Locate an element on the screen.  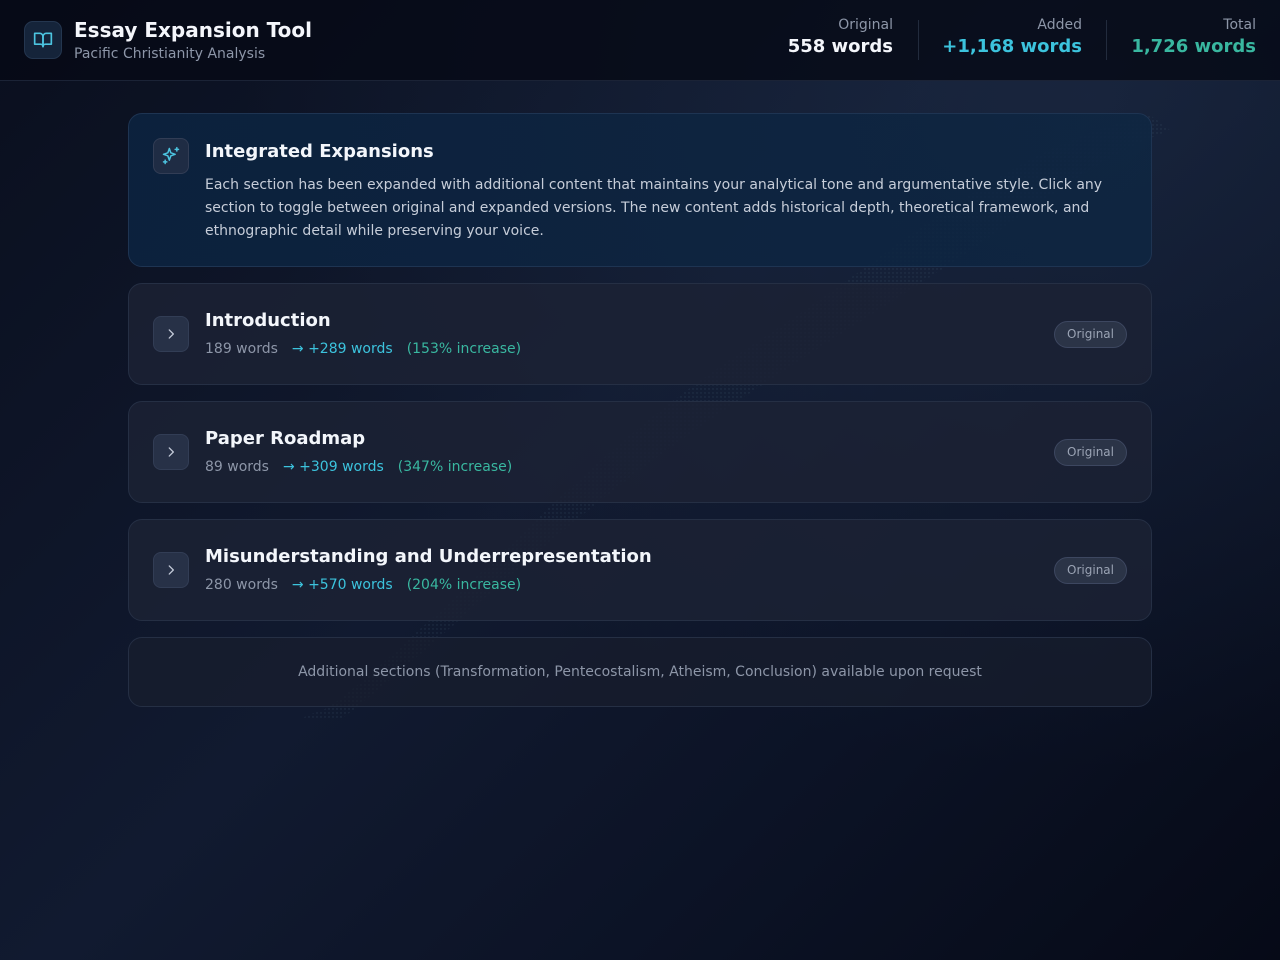
section-title: Paper Roadmap is located at coordinates (285, 438).